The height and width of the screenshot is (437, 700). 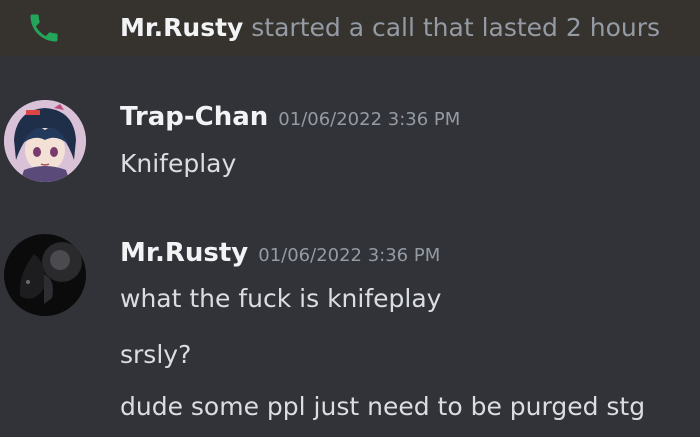 I want to click on anime-character-avatar-image, so click(x=45, y=141).